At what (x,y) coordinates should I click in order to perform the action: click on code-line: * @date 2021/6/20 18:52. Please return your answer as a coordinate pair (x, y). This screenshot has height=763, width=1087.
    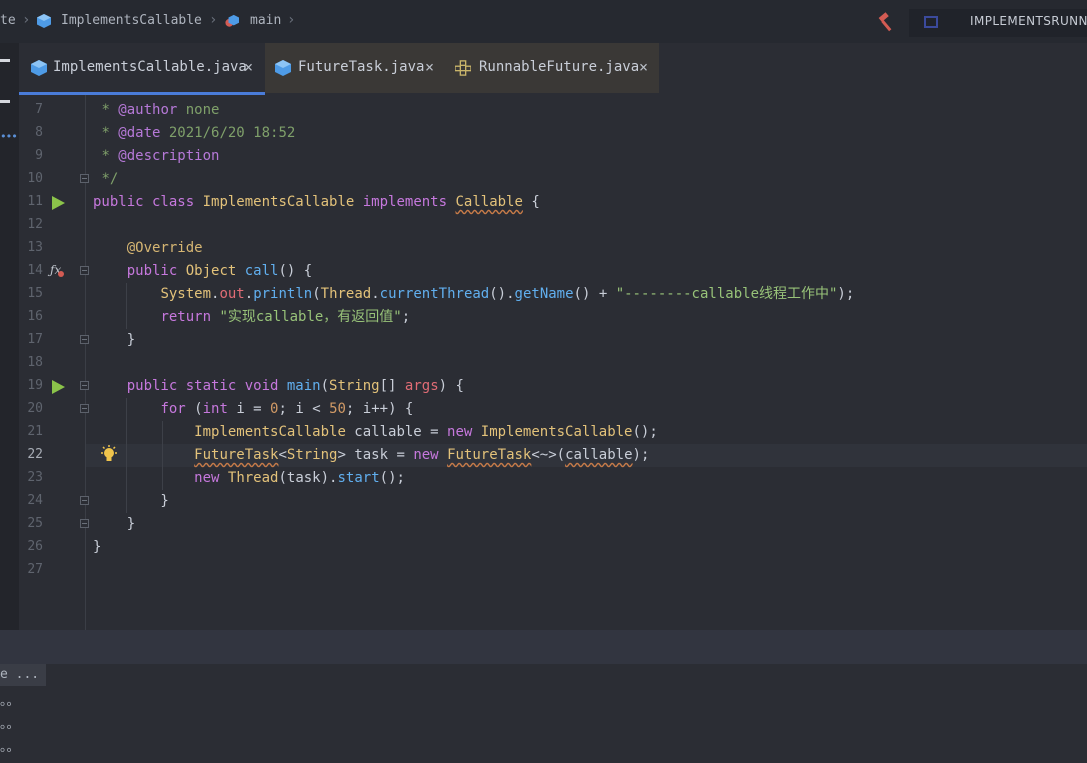
    Looking at the image, I should click on (194, 133).